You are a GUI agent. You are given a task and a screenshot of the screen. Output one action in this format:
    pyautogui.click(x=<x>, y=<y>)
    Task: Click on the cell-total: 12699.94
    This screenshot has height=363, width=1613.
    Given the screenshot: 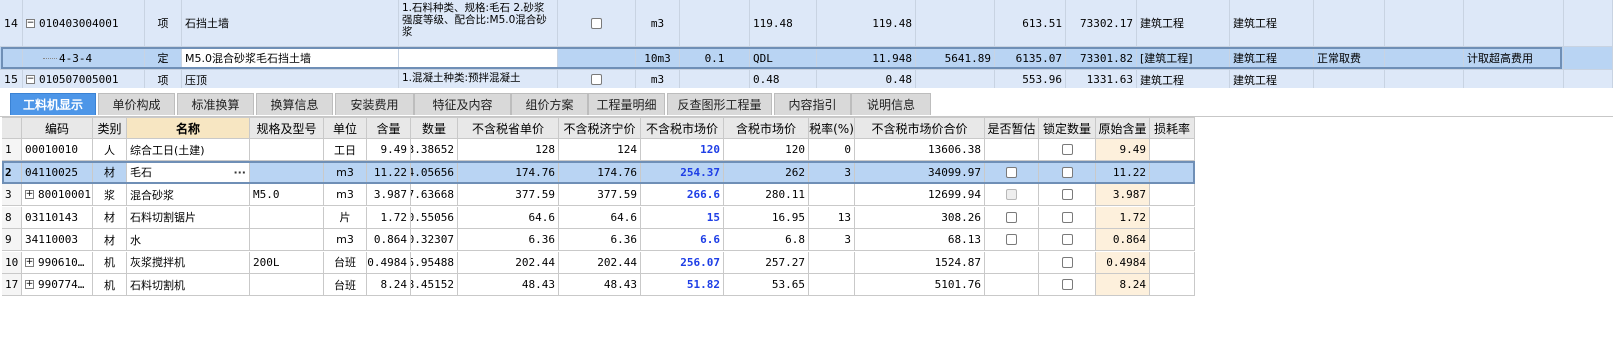 What is the action you would take?
    pyautogui.click(x=920, y=195)
    